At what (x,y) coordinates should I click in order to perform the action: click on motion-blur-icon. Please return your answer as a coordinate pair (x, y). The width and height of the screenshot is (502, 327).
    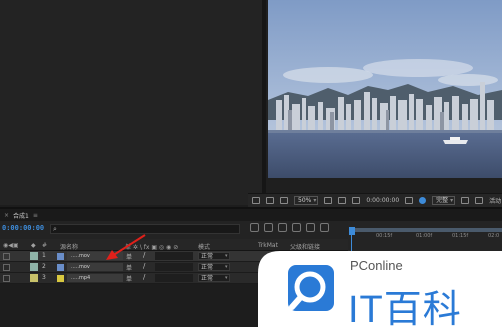
    Looking at the image, I should click on (310, 227).